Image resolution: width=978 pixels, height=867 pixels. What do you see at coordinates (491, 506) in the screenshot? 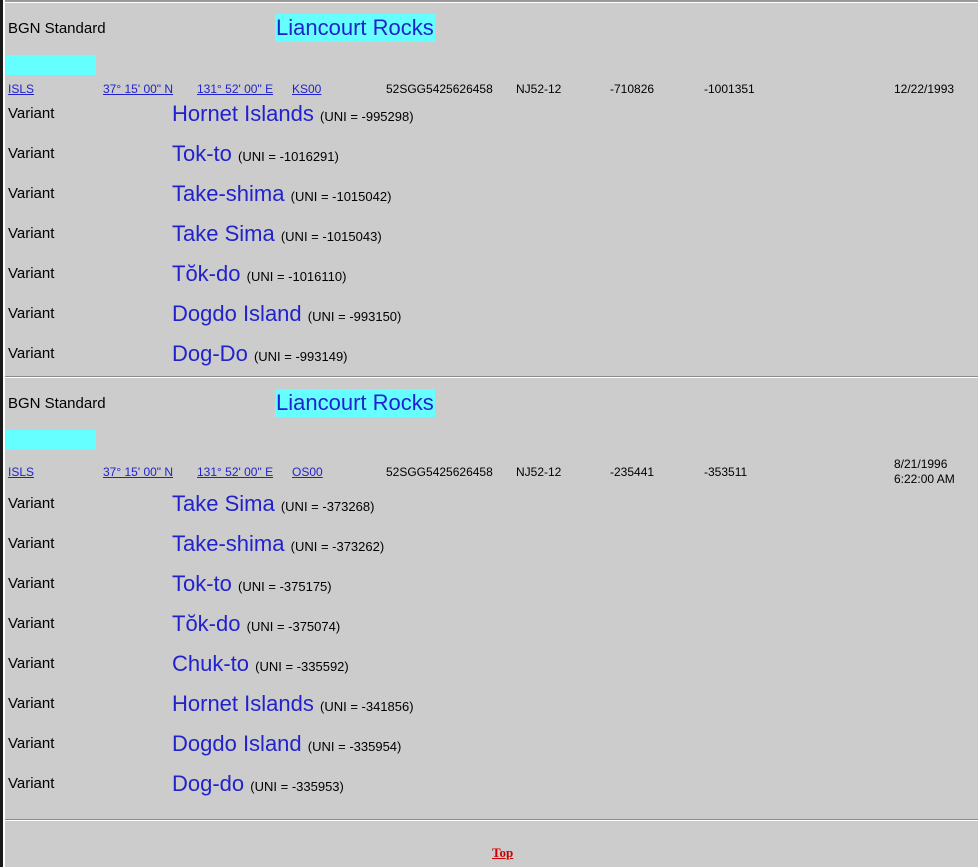
I see `variant-row: Variant Take Sima (UNI = -373268)` at bounding box center [491, 506].